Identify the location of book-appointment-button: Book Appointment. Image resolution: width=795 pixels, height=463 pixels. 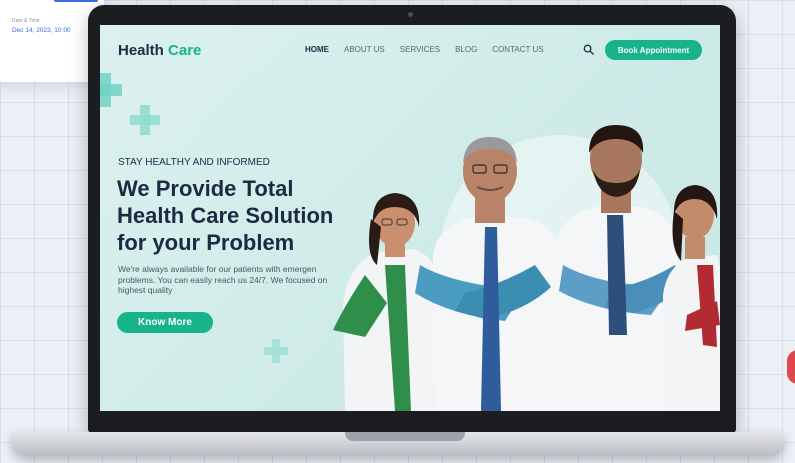
(653, 50).